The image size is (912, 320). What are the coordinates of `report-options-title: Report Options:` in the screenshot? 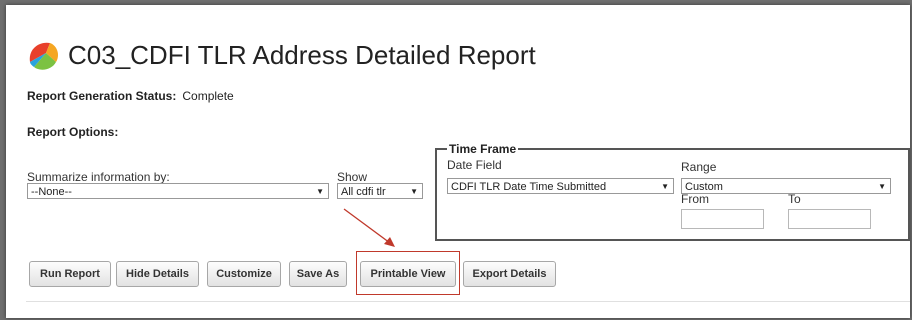 It's located at (73, 132).